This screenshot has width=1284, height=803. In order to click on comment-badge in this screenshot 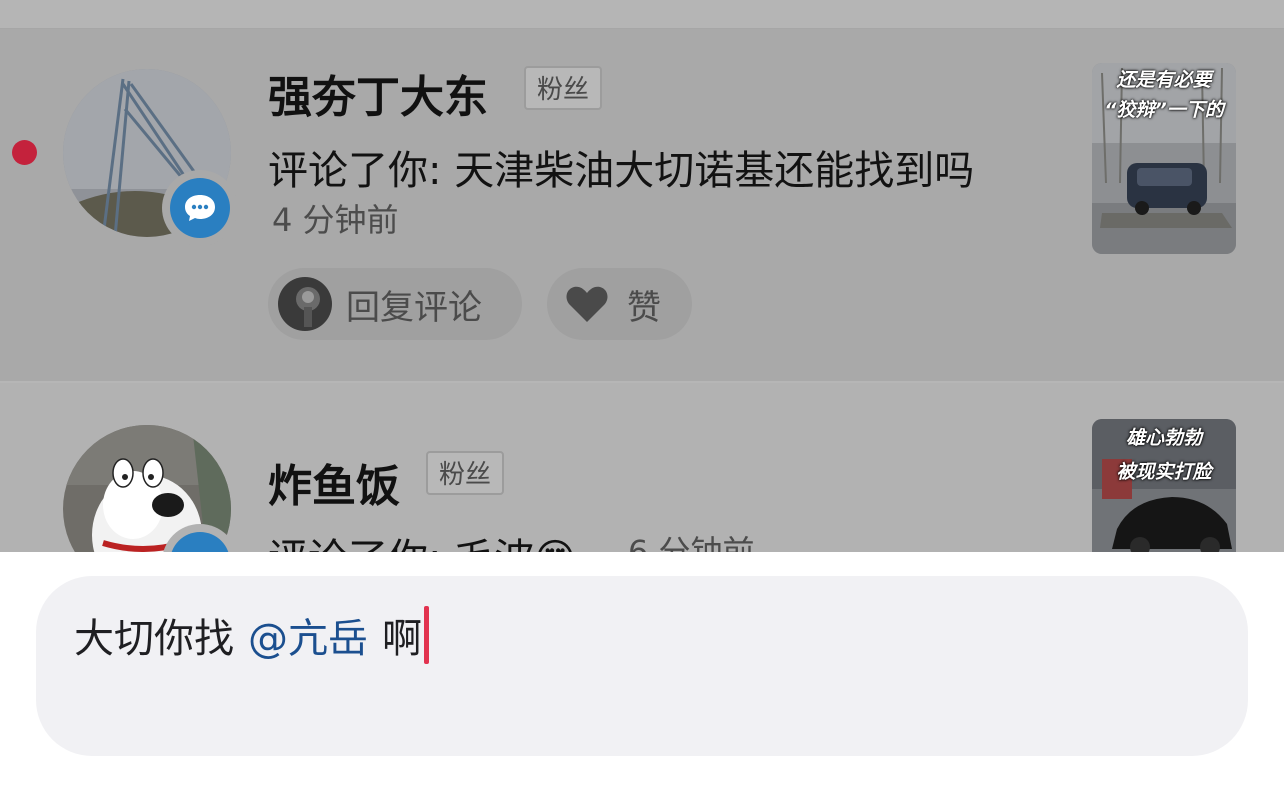, I will do `click(200, 208)`.